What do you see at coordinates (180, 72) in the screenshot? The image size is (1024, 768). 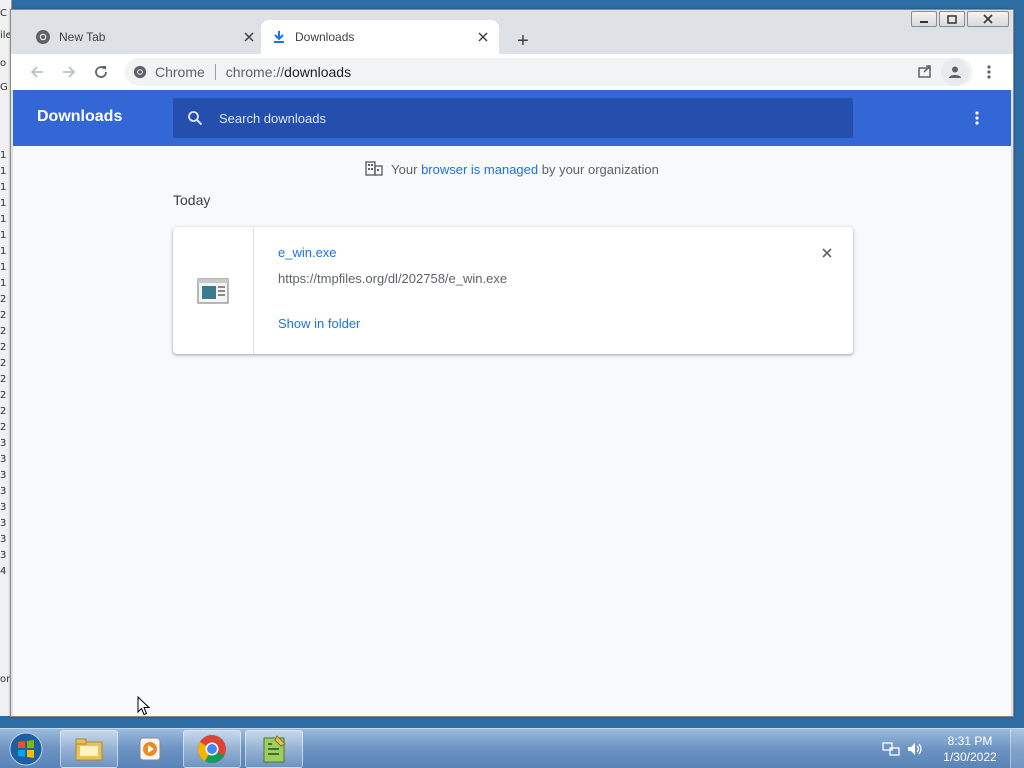 I see `site-chip-label: Chrome` at bounding box center [180, 72].